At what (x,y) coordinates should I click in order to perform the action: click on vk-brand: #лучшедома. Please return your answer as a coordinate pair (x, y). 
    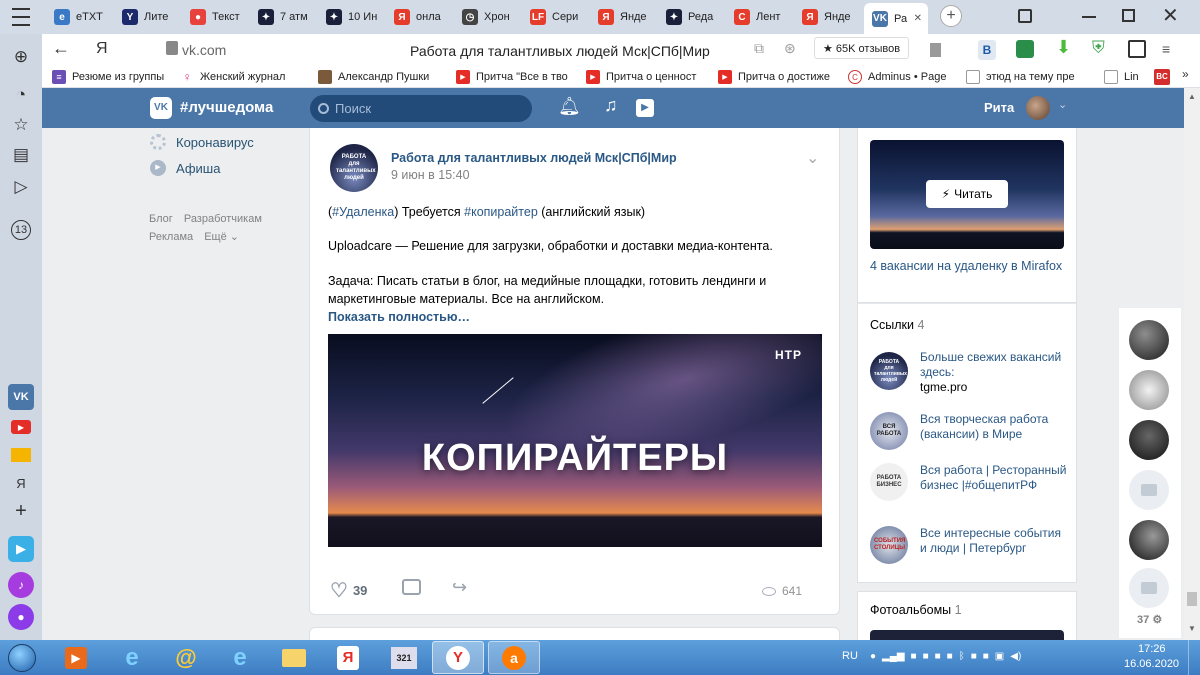
    Looking at the image, I should click on (226, 107).